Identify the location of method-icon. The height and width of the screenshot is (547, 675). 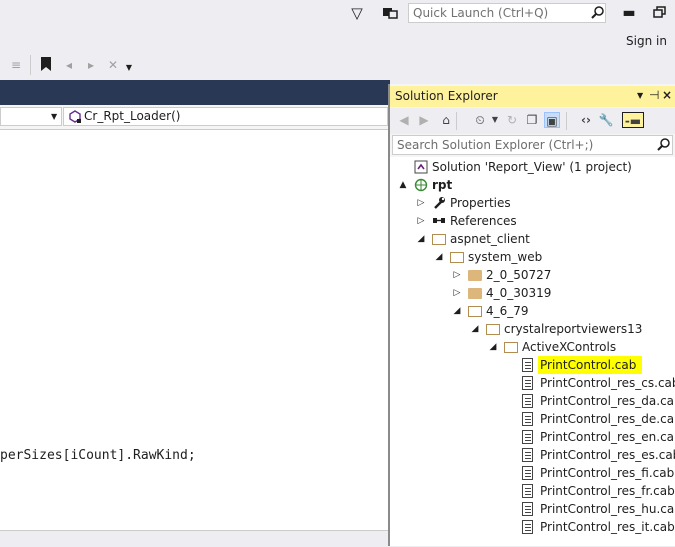
(75, 117).